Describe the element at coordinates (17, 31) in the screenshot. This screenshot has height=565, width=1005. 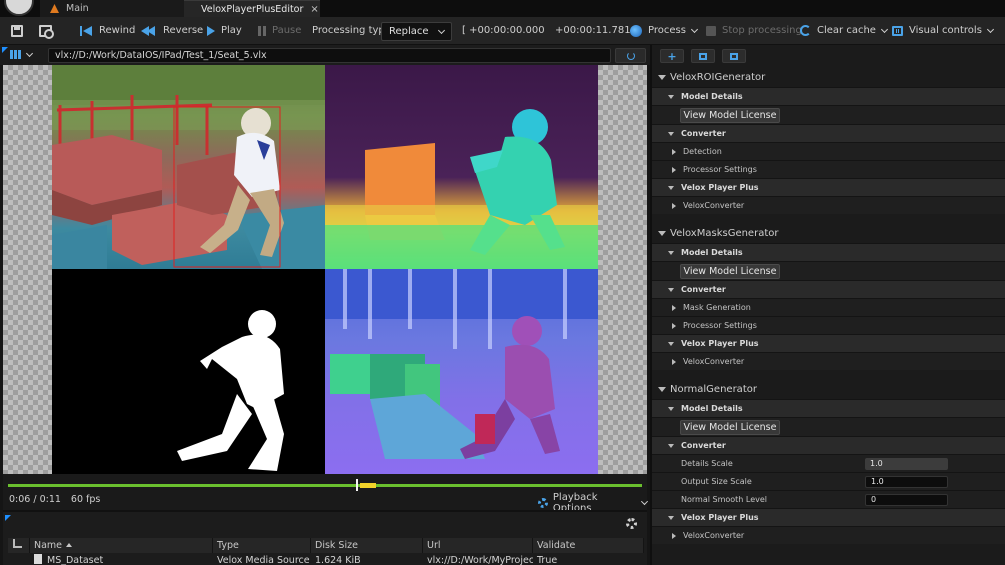
I see `save-button` at that location.